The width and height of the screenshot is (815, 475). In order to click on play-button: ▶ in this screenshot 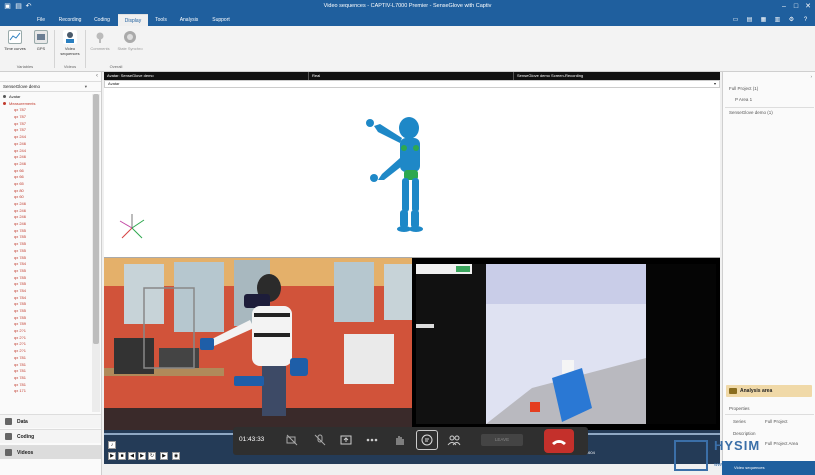, I will do `click(112, 456)`.